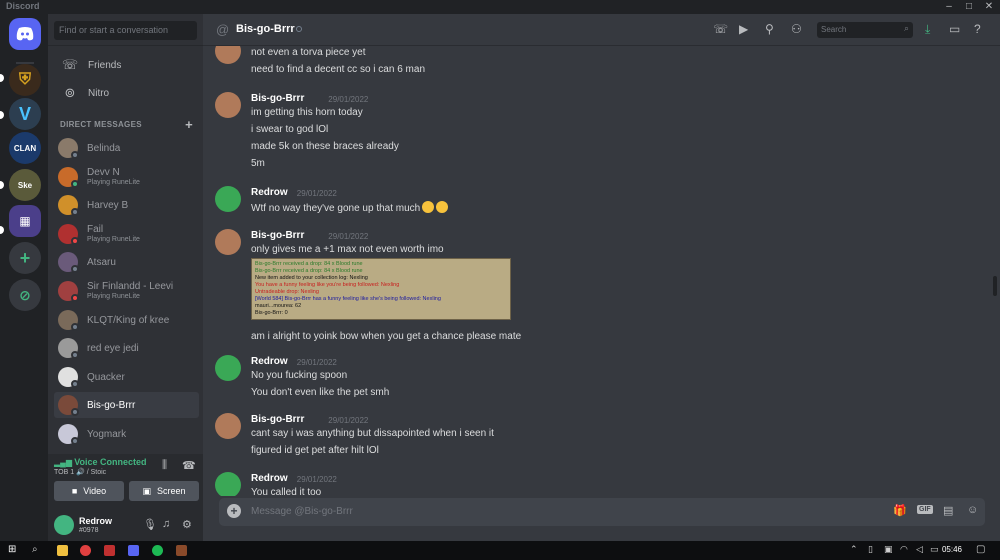 The image size is (1000, 560). What do you see at coordinates (954, 29) in the screenshot?
I see `inbox-icon: ▭` at bounding box center [954, 29].